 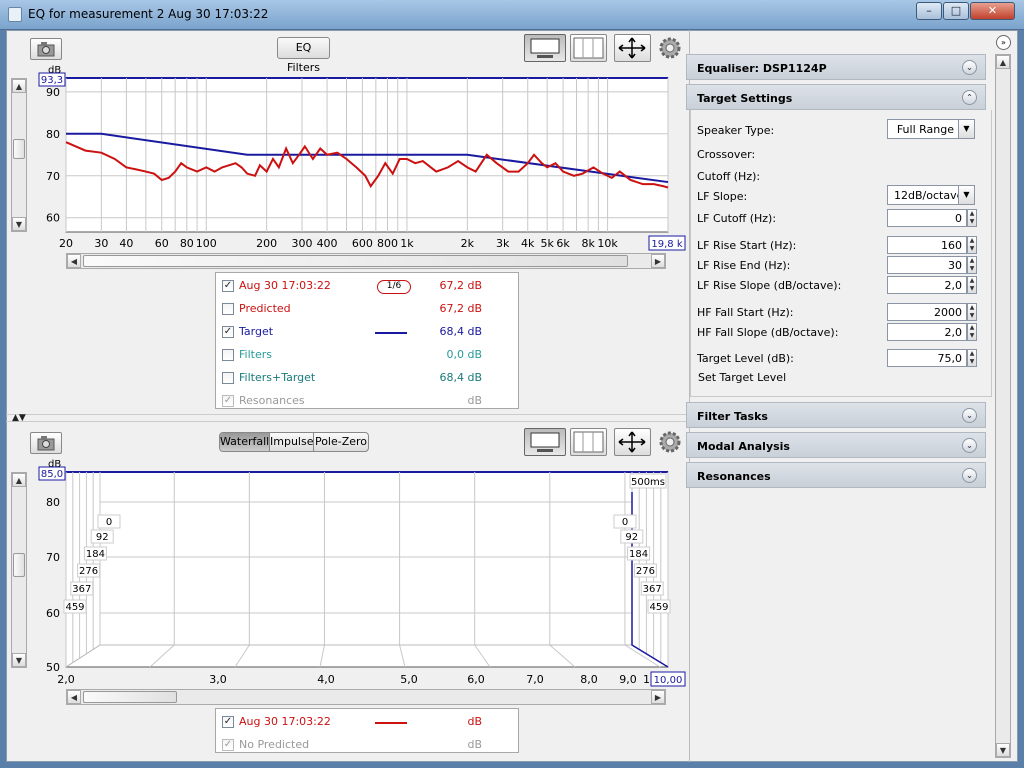 I want to click on x-tick-label: 5k, so click(x=547, y=243).